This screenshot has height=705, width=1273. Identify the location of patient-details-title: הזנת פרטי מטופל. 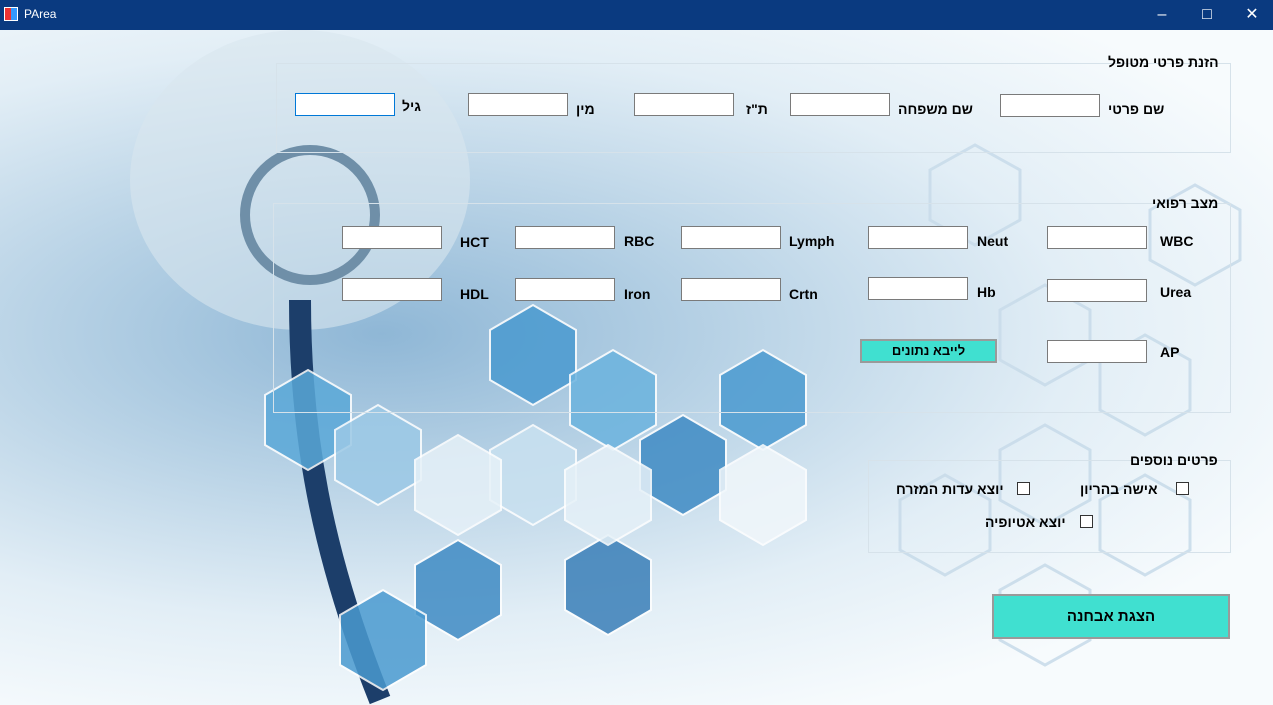
(1163, 62).